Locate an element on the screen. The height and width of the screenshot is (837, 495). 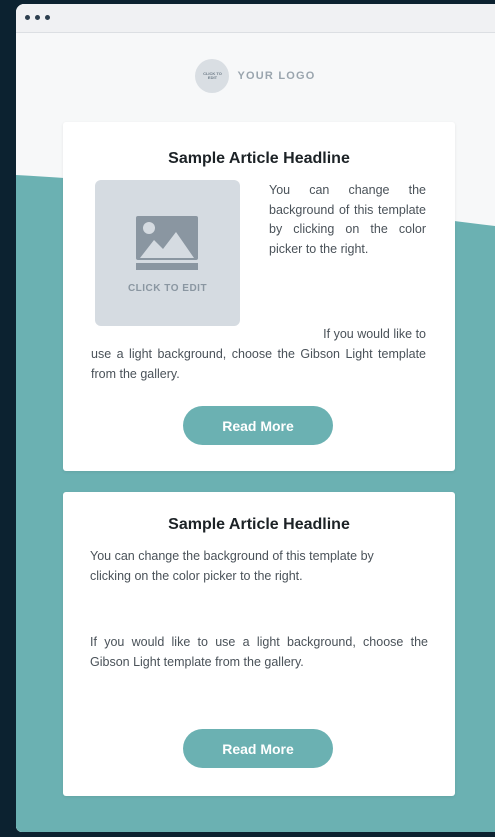
image-placeholder-icon is located at coordinates (167, 243).